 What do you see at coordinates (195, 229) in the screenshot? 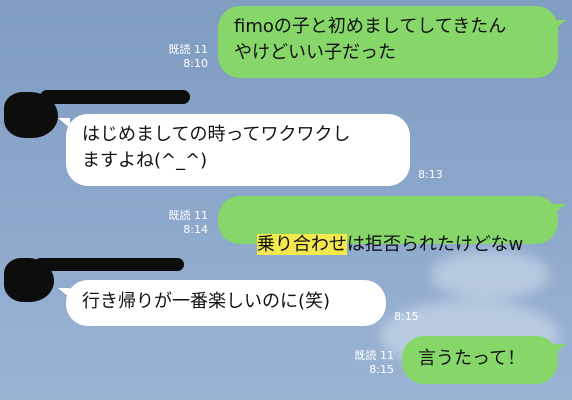
I see `message-time: 8:14` at bounding box center [195, 229].